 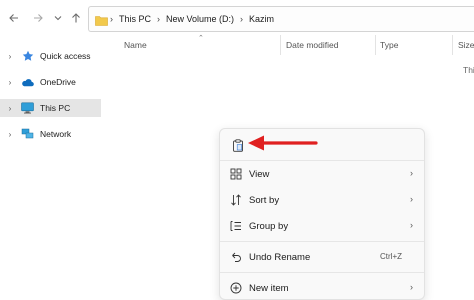 What do you see at coordinates (281, 19) in the screenshot?
I see `address-bar: › This PC › New Volume (D:) › Kazim` at bounding box center [281, 19].